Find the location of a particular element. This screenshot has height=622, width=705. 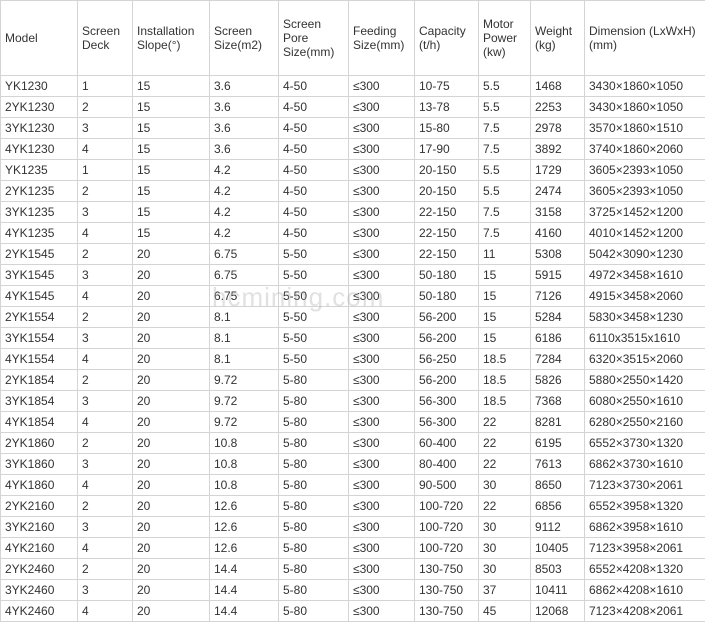

table-cell: 11 is located at coordinates (505, 254).